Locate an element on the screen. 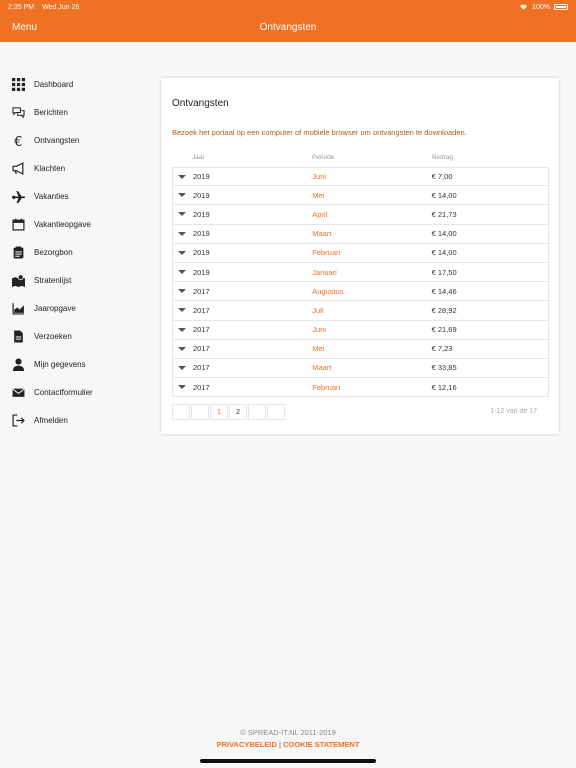 The image size is (576, 768). sidebar-item-label: Afmelden is located at coordinates (51, 420).